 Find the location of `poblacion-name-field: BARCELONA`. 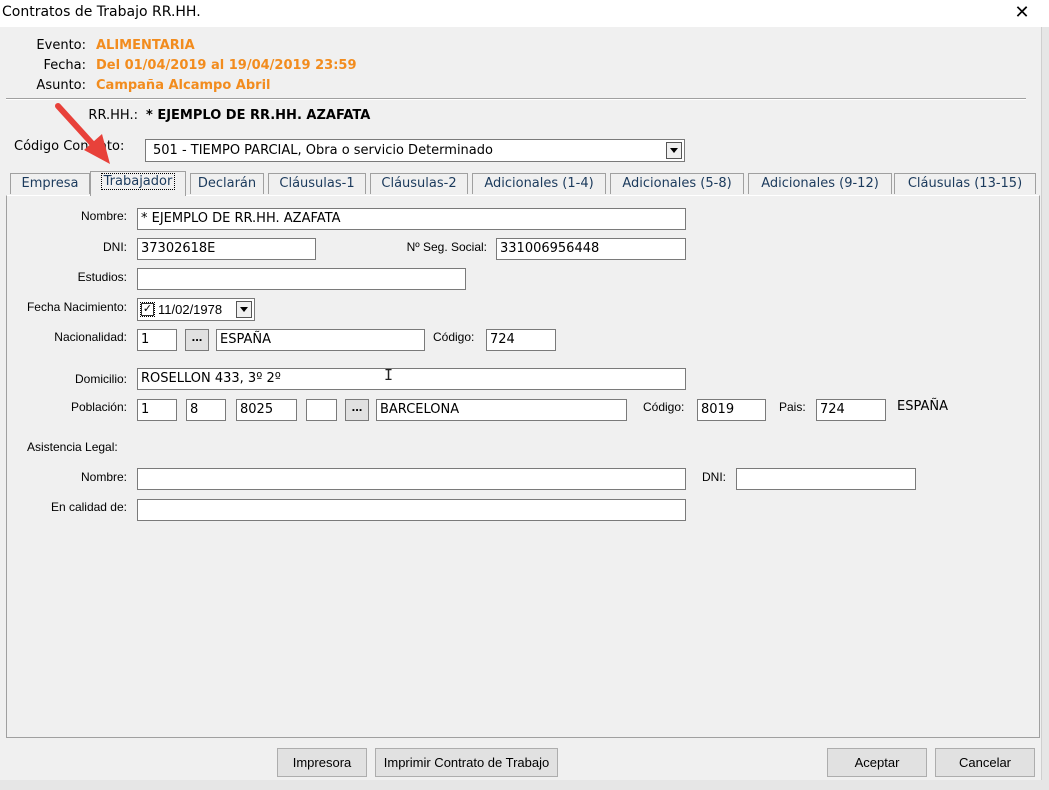

poblacion-name-field: BARCELONA is located at coordinates (501, 410).